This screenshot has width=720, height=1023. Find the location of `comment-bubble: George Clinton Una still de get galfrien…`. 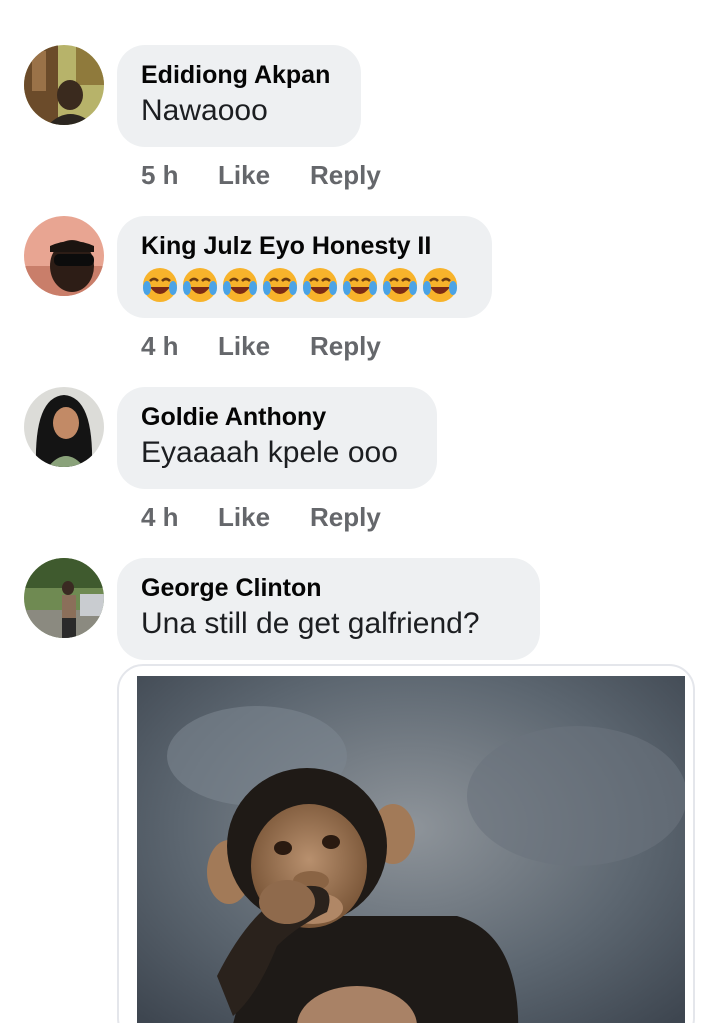

comment-bubble: George Clinton Una still de get galfrien… is located at coordinates (328, 609).